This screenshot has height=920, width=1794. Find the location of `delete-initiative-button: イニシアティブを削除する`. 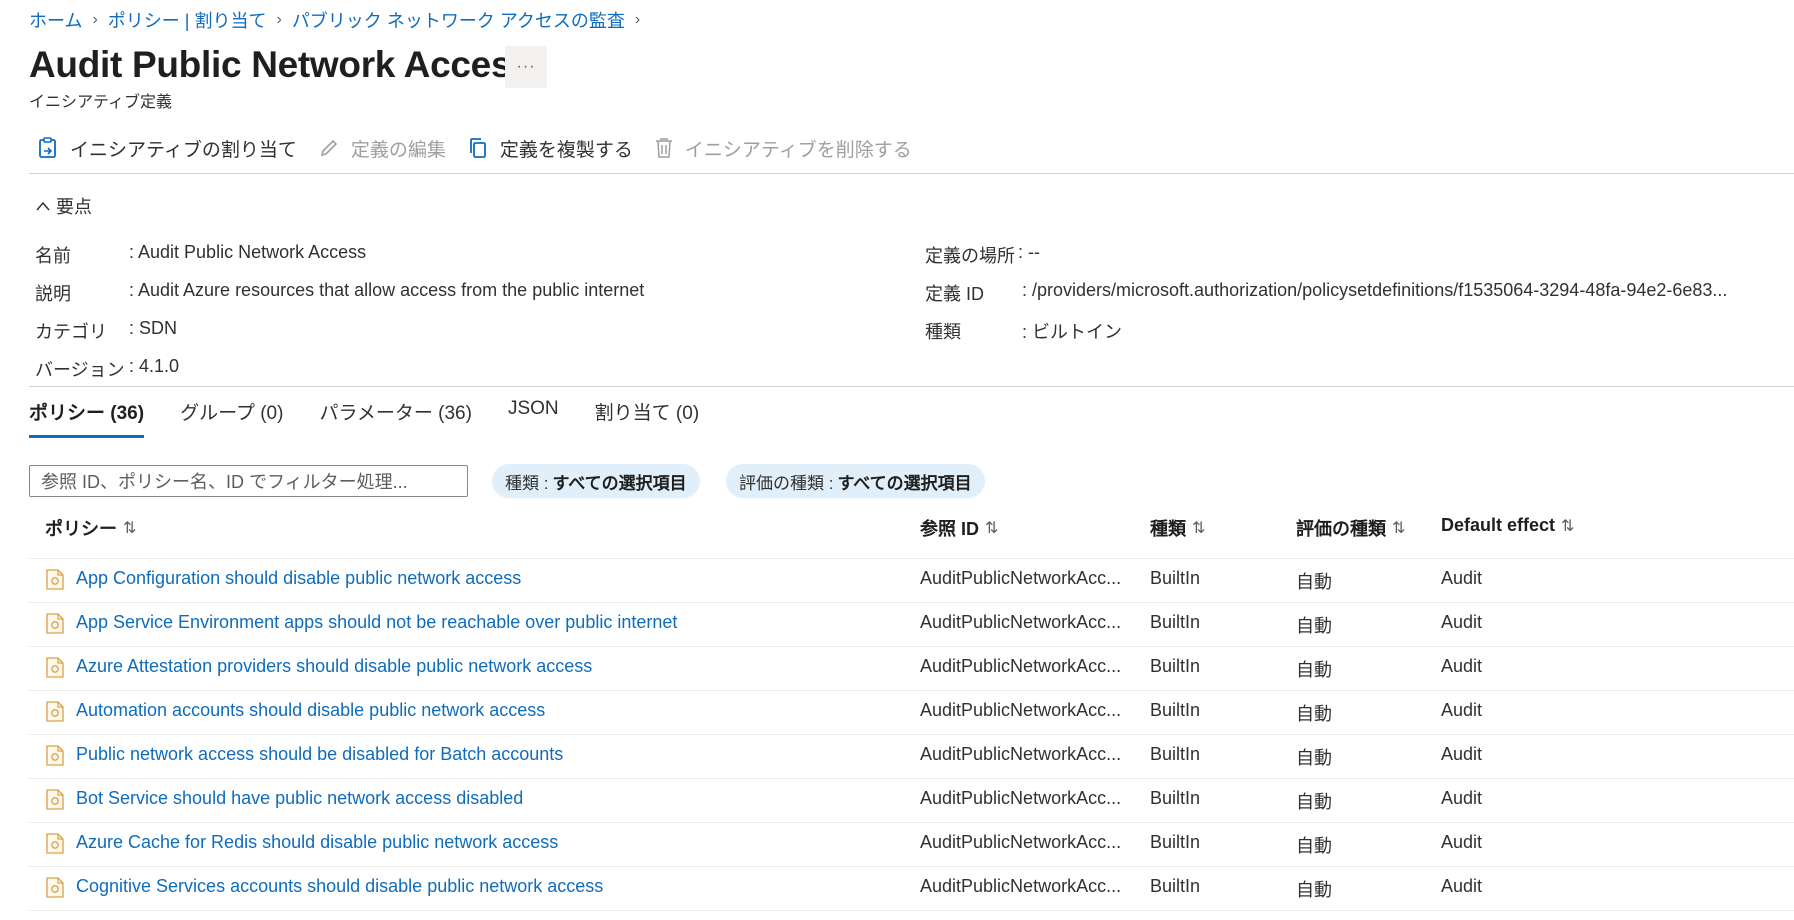

delete-initiative-button: イニシアティブを削除する is located at coordinates (783, 148).